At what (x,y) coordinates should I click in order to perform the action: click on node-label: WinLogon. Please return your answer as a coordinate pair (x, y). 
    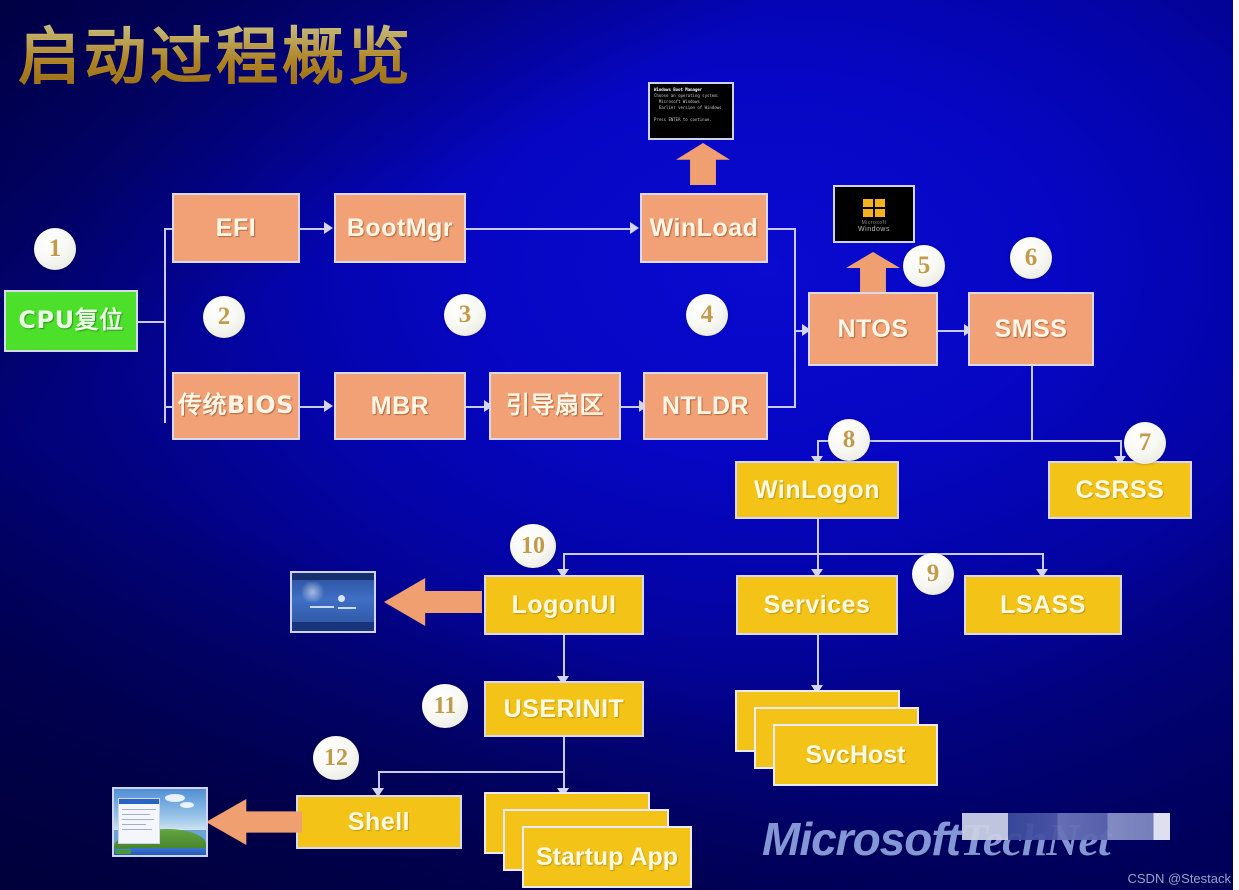
    Looking at the image, I should click on (817, 489).